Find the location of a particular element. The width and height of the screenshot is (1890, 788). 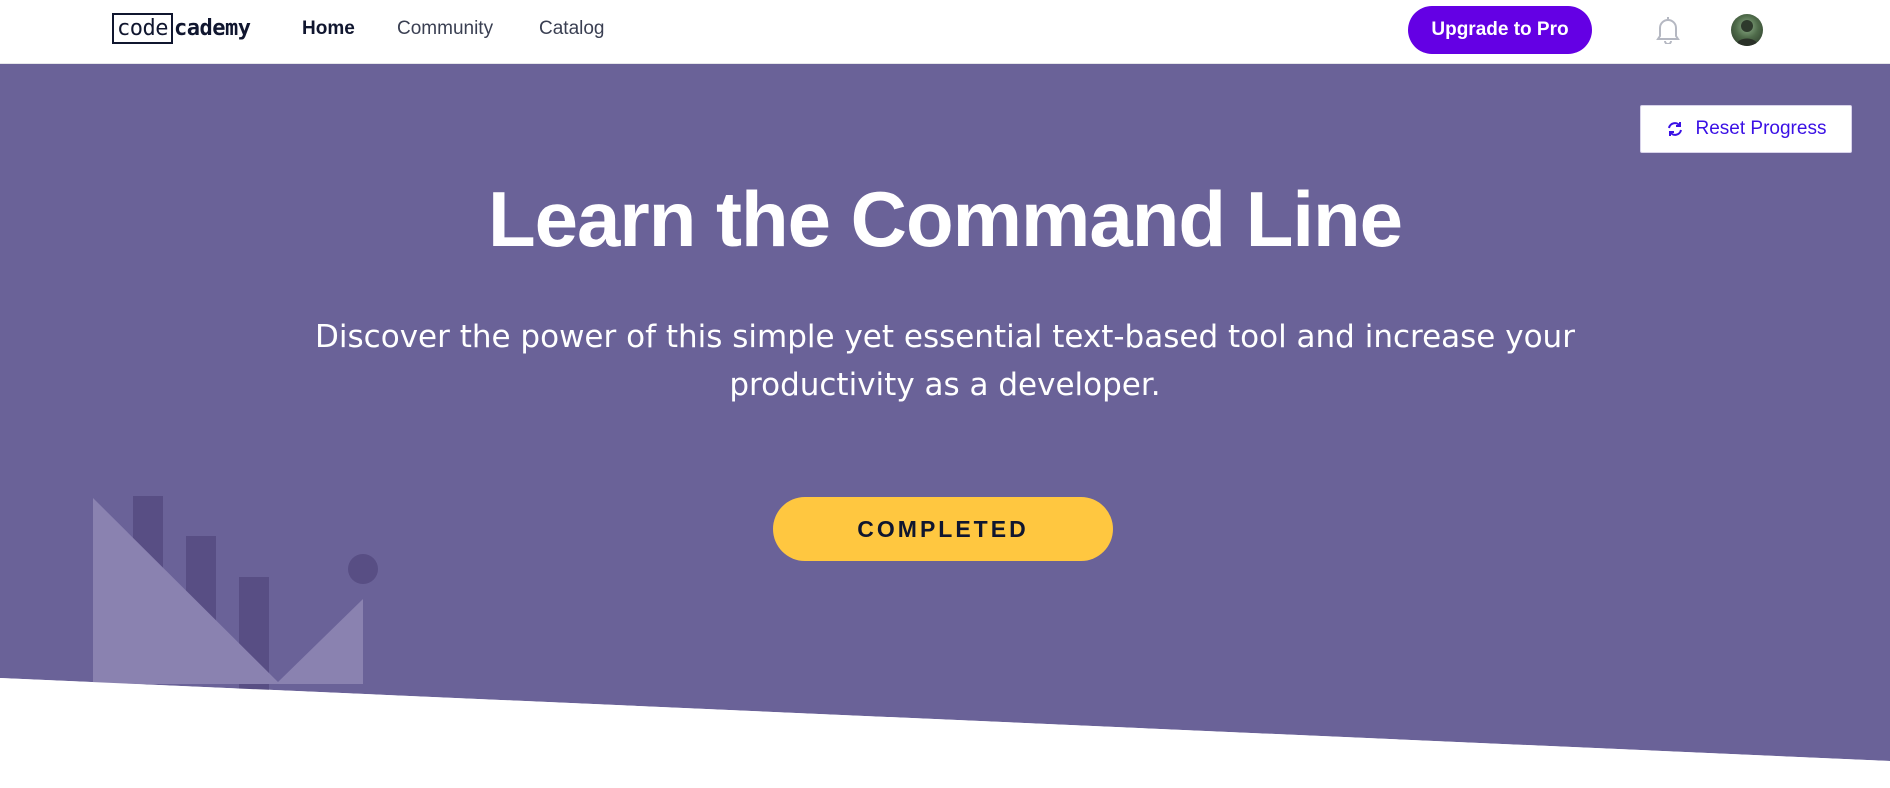

nav-link-home: Home is located at coordinates (328, 29).